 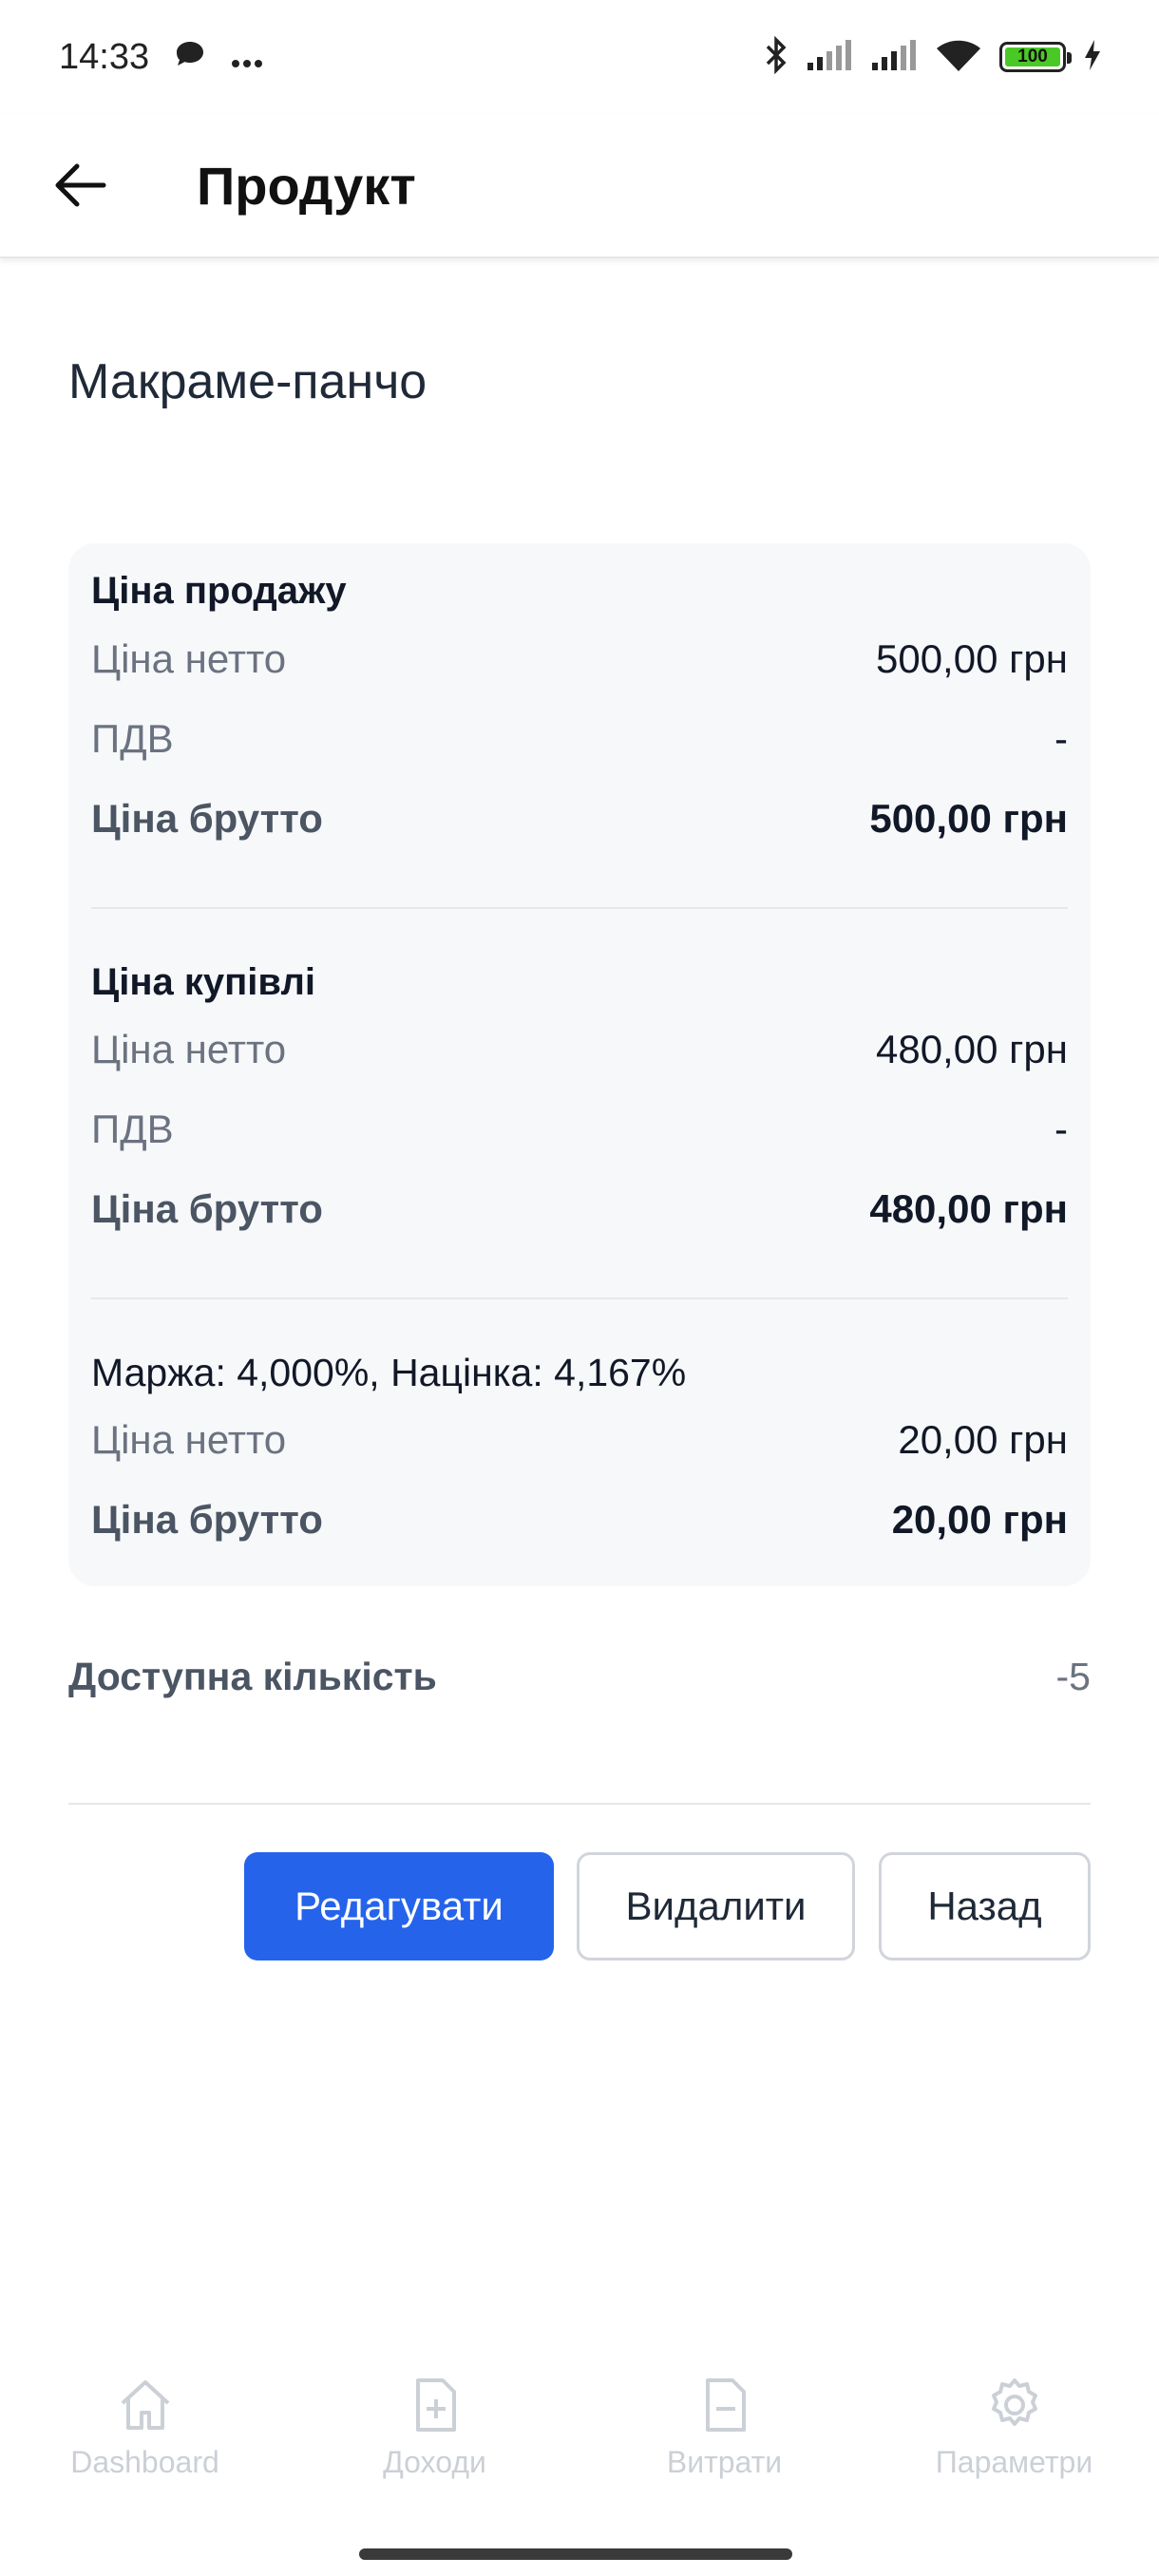 What do you see at coordinates (132, 1129) in the screenshot?
I see `purchase-vat-label: ПДВ` at bounding box center [132, 1129].